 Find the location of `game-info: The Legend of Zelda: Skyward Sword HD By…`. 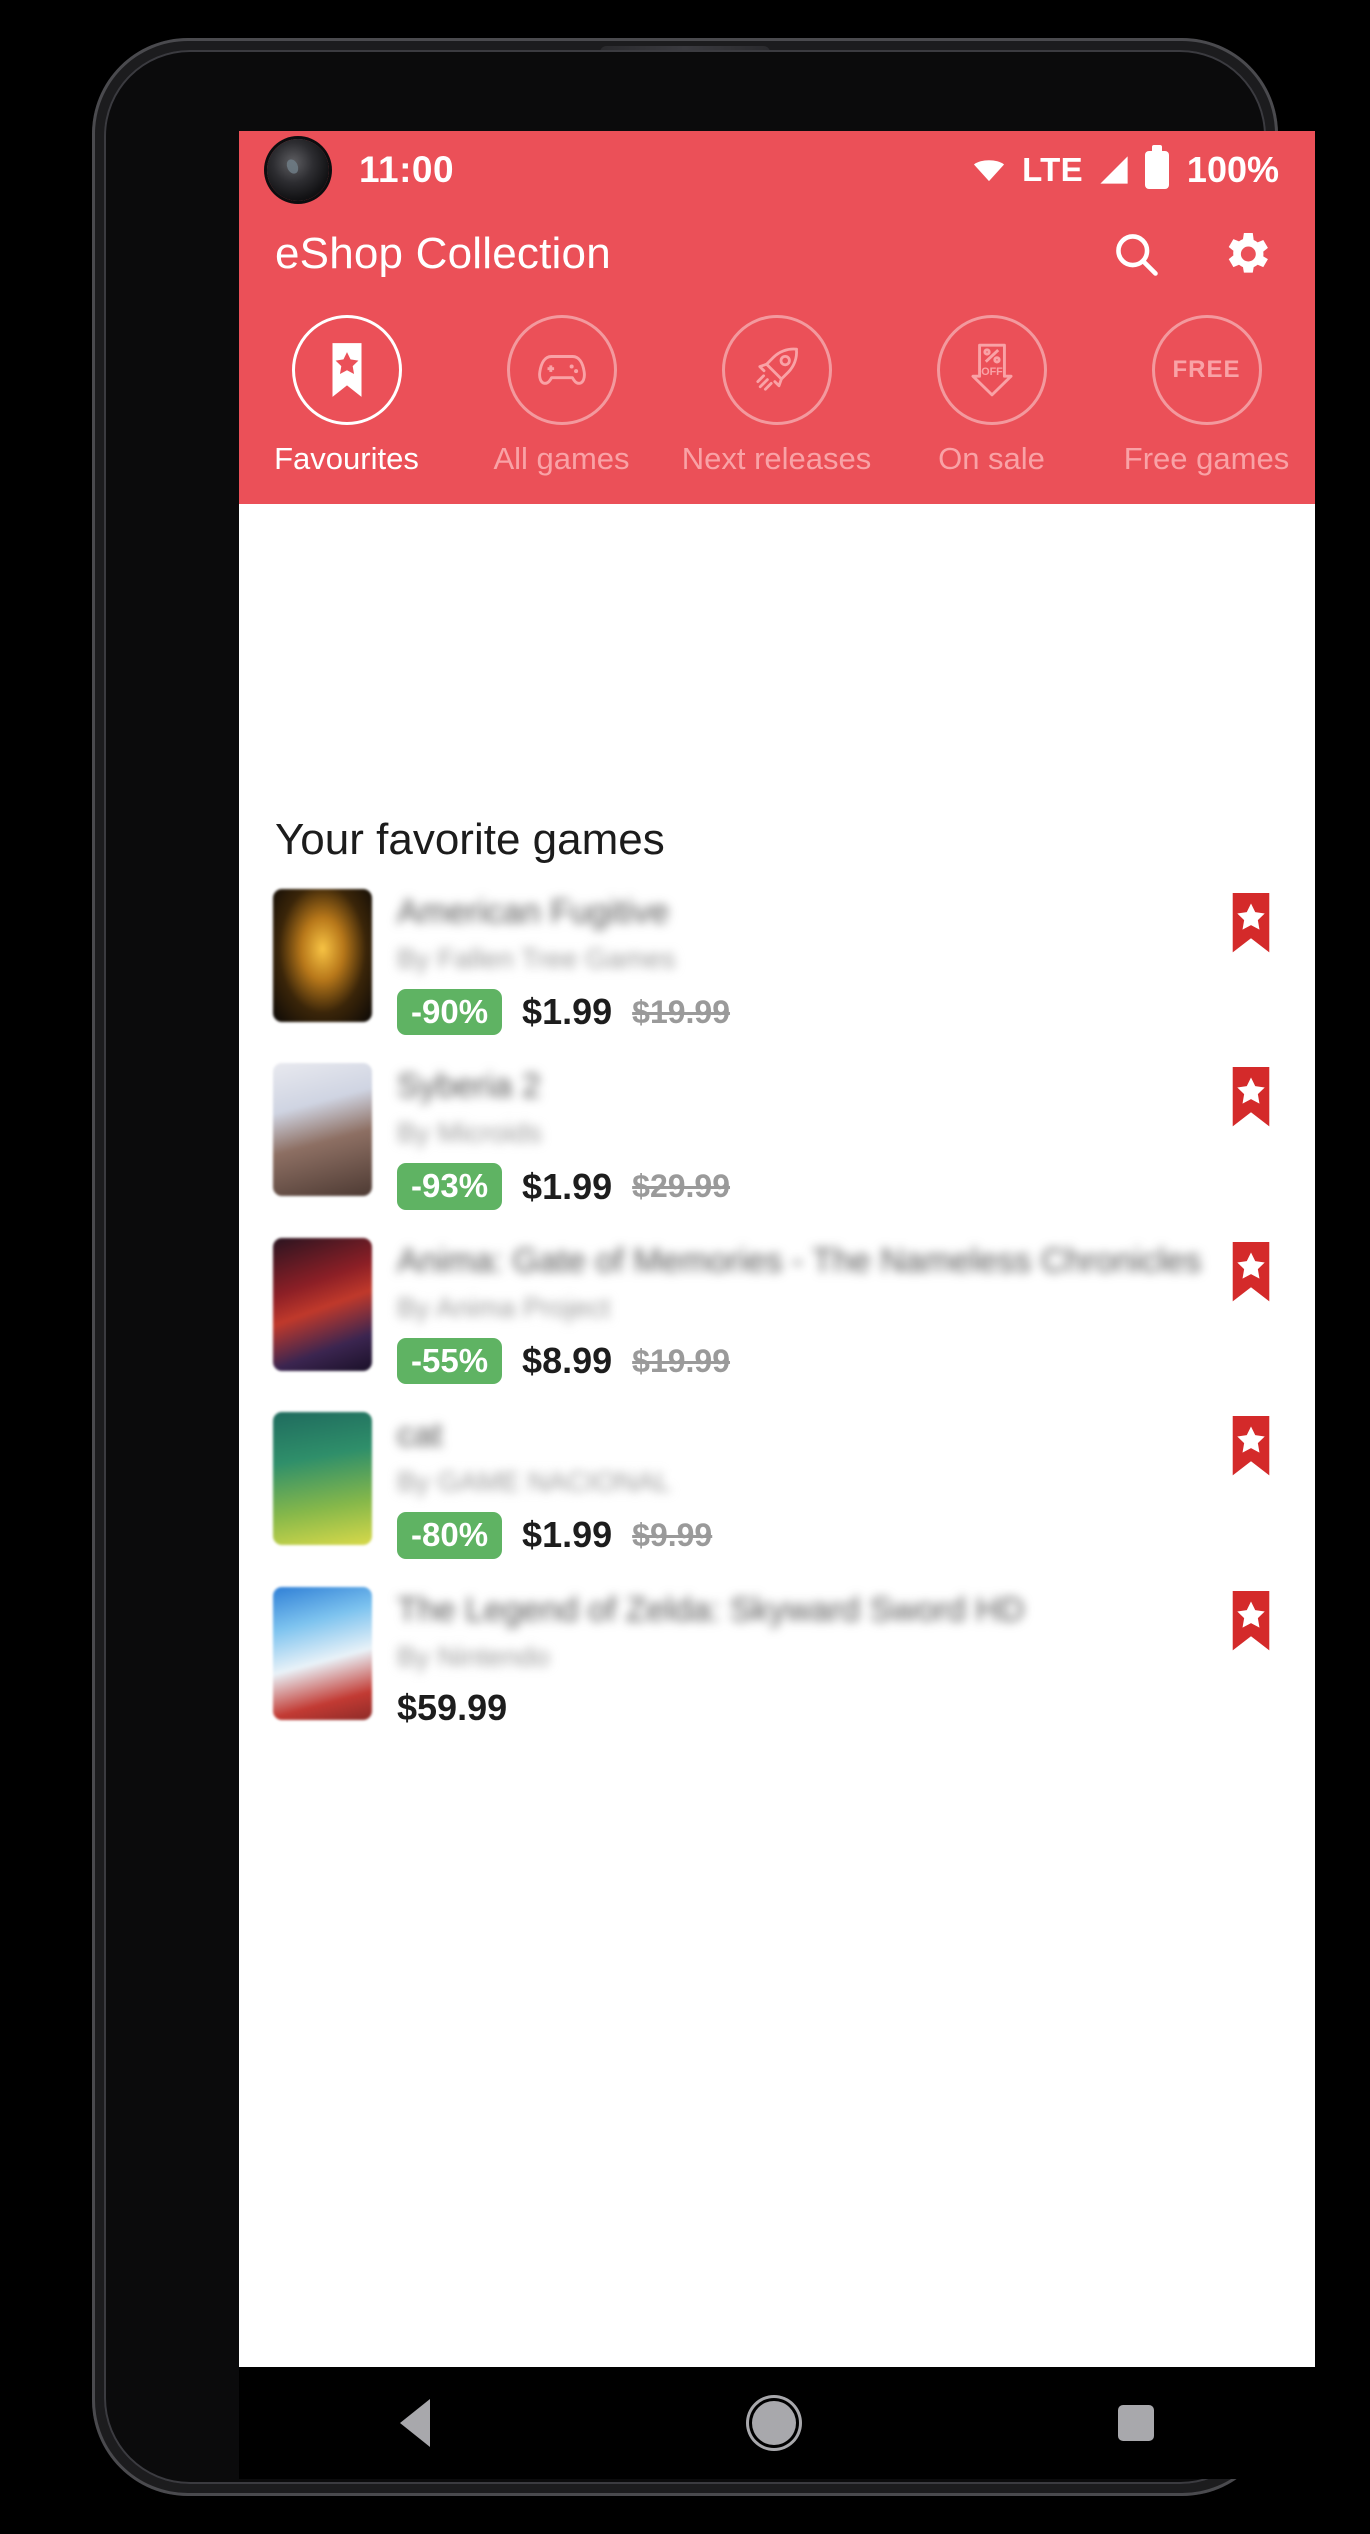

game-info: The Legend of Zelda: Skyward Sword HD By… is located at coordinates (801, 1658).